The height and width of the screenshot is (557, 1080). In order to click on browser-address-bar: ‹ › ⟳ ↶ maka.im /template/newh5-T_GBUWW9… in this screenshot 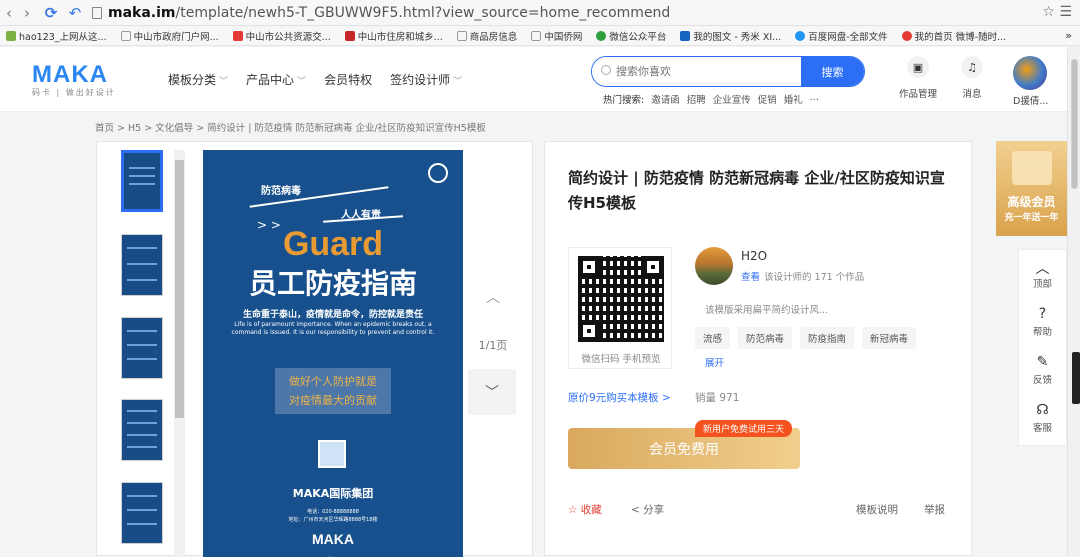, I will do `click(540, 13)`.